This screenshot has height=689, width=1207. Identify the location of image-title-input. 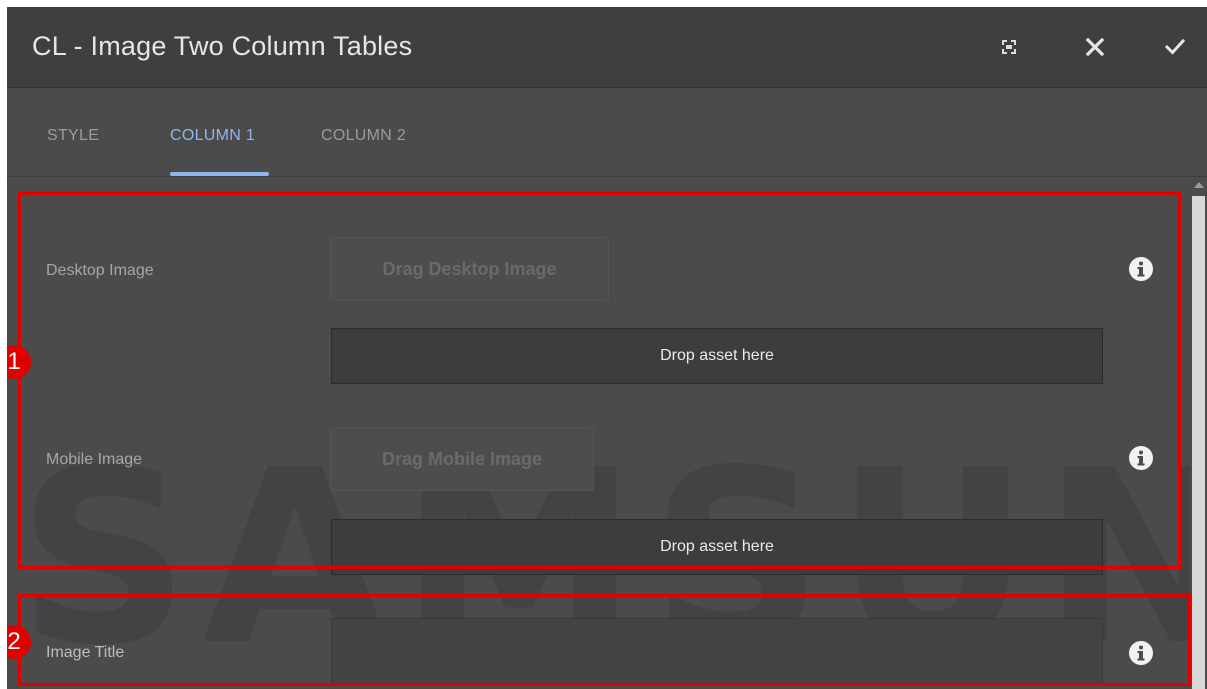
(717, 651).